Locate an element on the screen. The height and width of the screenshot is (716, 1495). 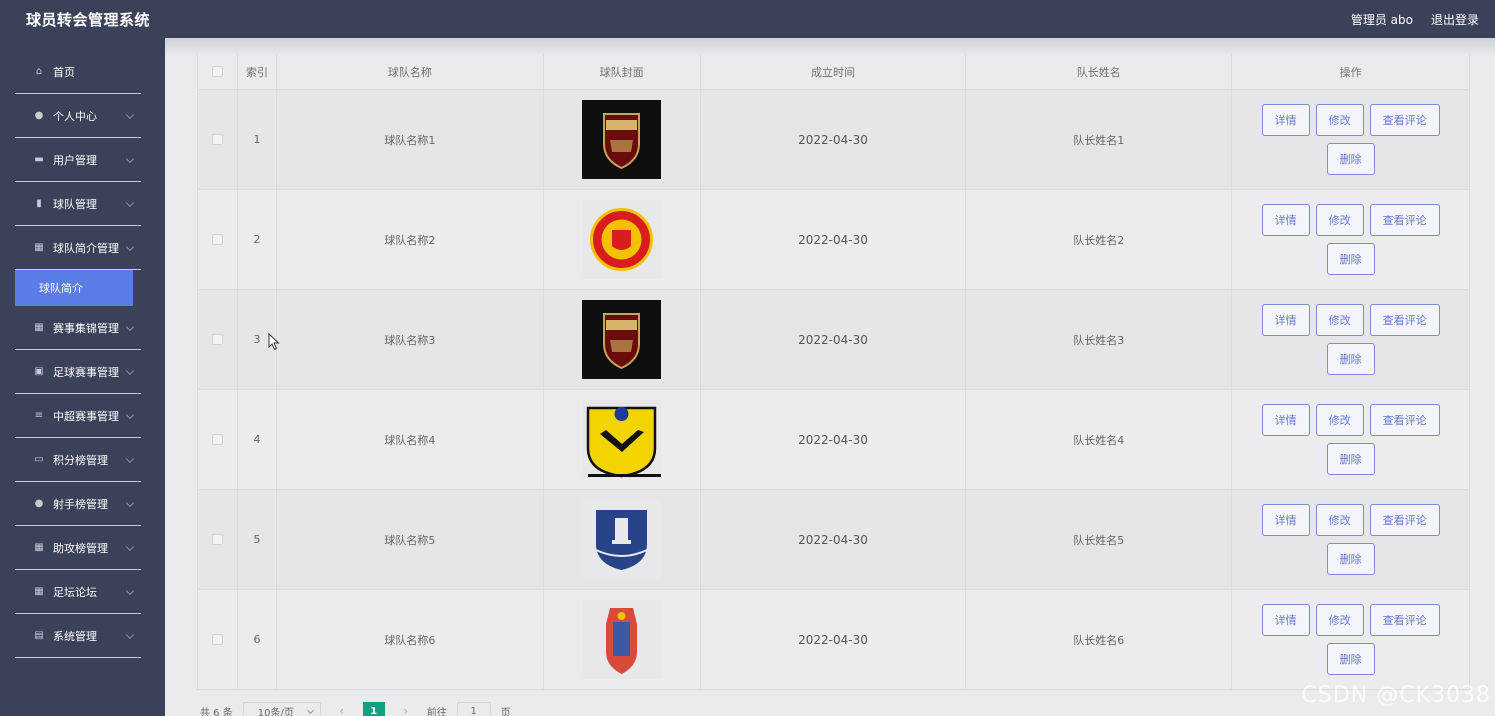
sidebar-item-2: ▬ 用户管理 is located at coordinates (78, 160).